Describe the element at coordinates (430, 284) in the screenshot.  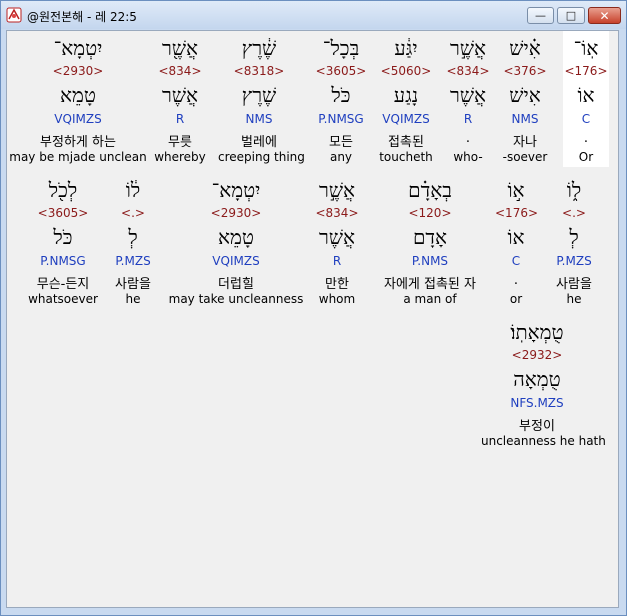
I see `word-kor: 자에게 접촉된 자` at that location.